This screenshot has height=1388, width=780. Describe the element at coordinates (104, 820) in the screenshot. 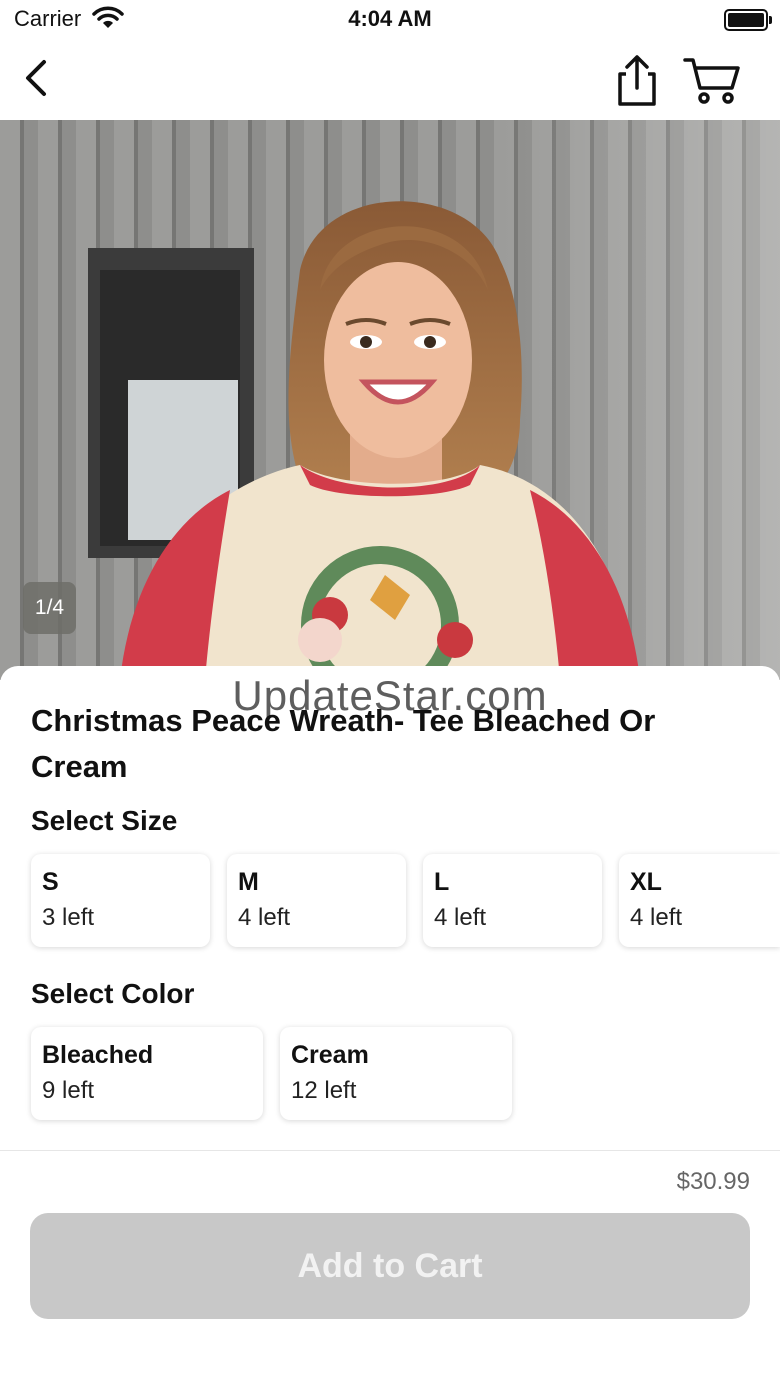

I see `select-size-label: Select Size` at that location.